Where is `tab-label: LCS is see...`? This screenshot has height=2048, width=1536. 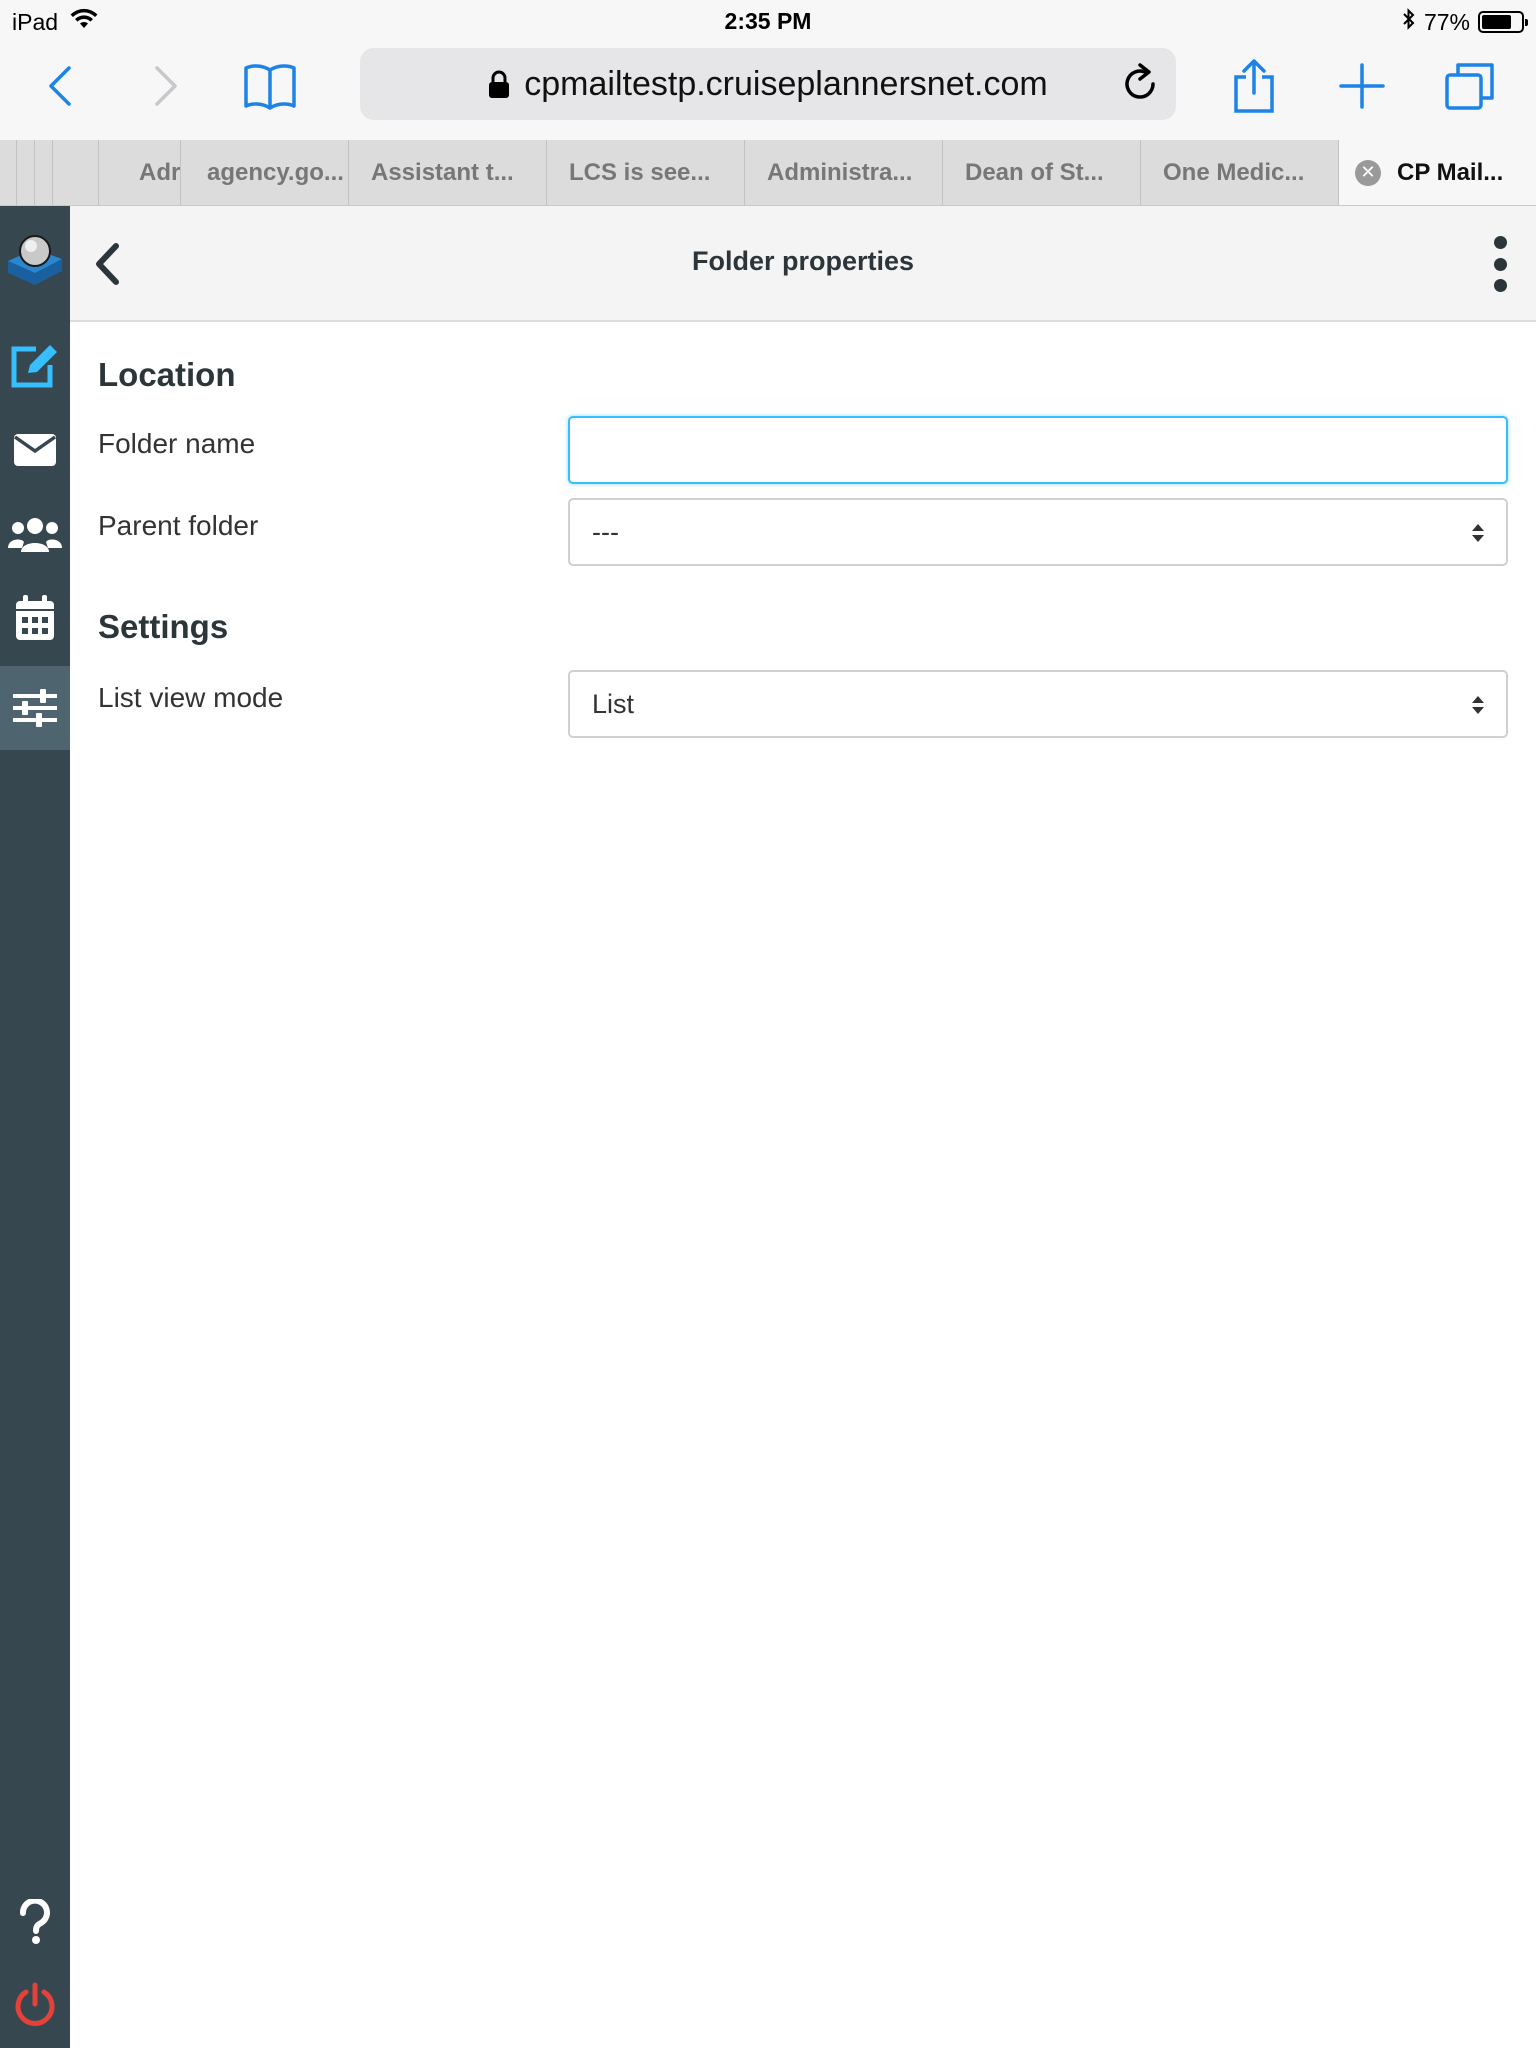
tab-label: LCS is see... is located at coordinates (640, 172).